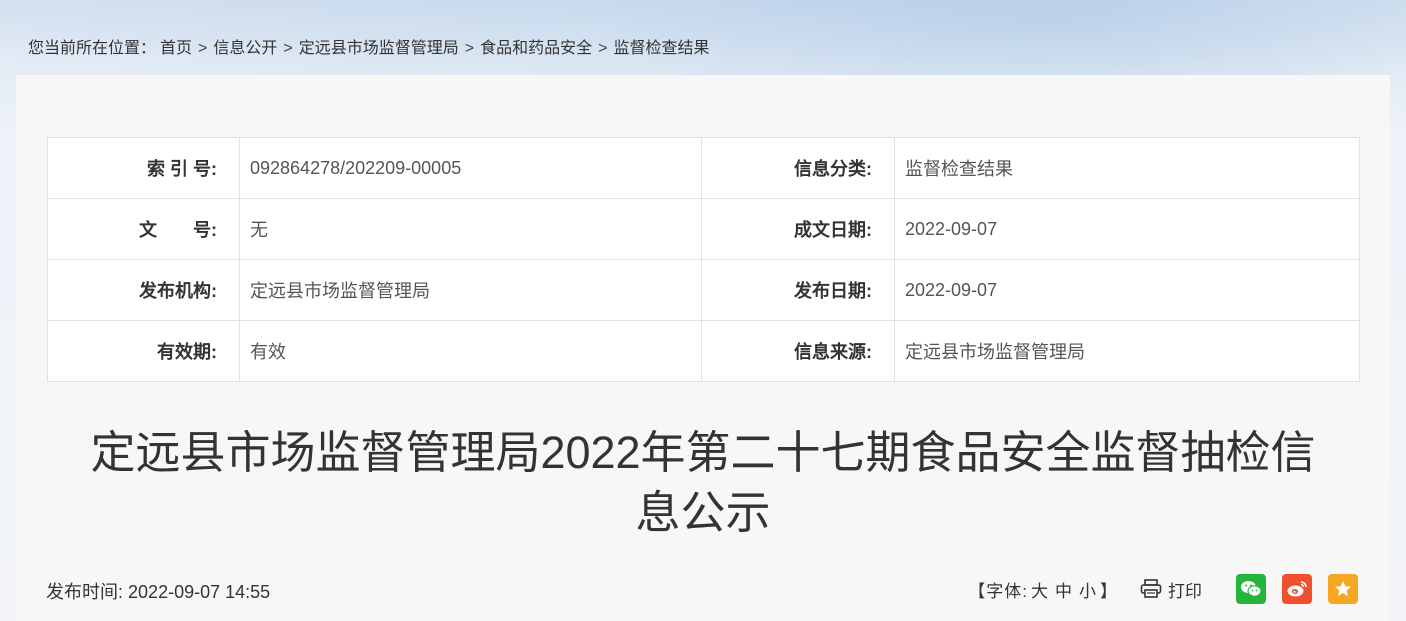 This screenshot has width=1406, height=621. What do you see at coordinates (536, 48) in the screenshot?
I see `breadcrumb-food-drug: 食品和药品安全` at bounding box center [536, 48].